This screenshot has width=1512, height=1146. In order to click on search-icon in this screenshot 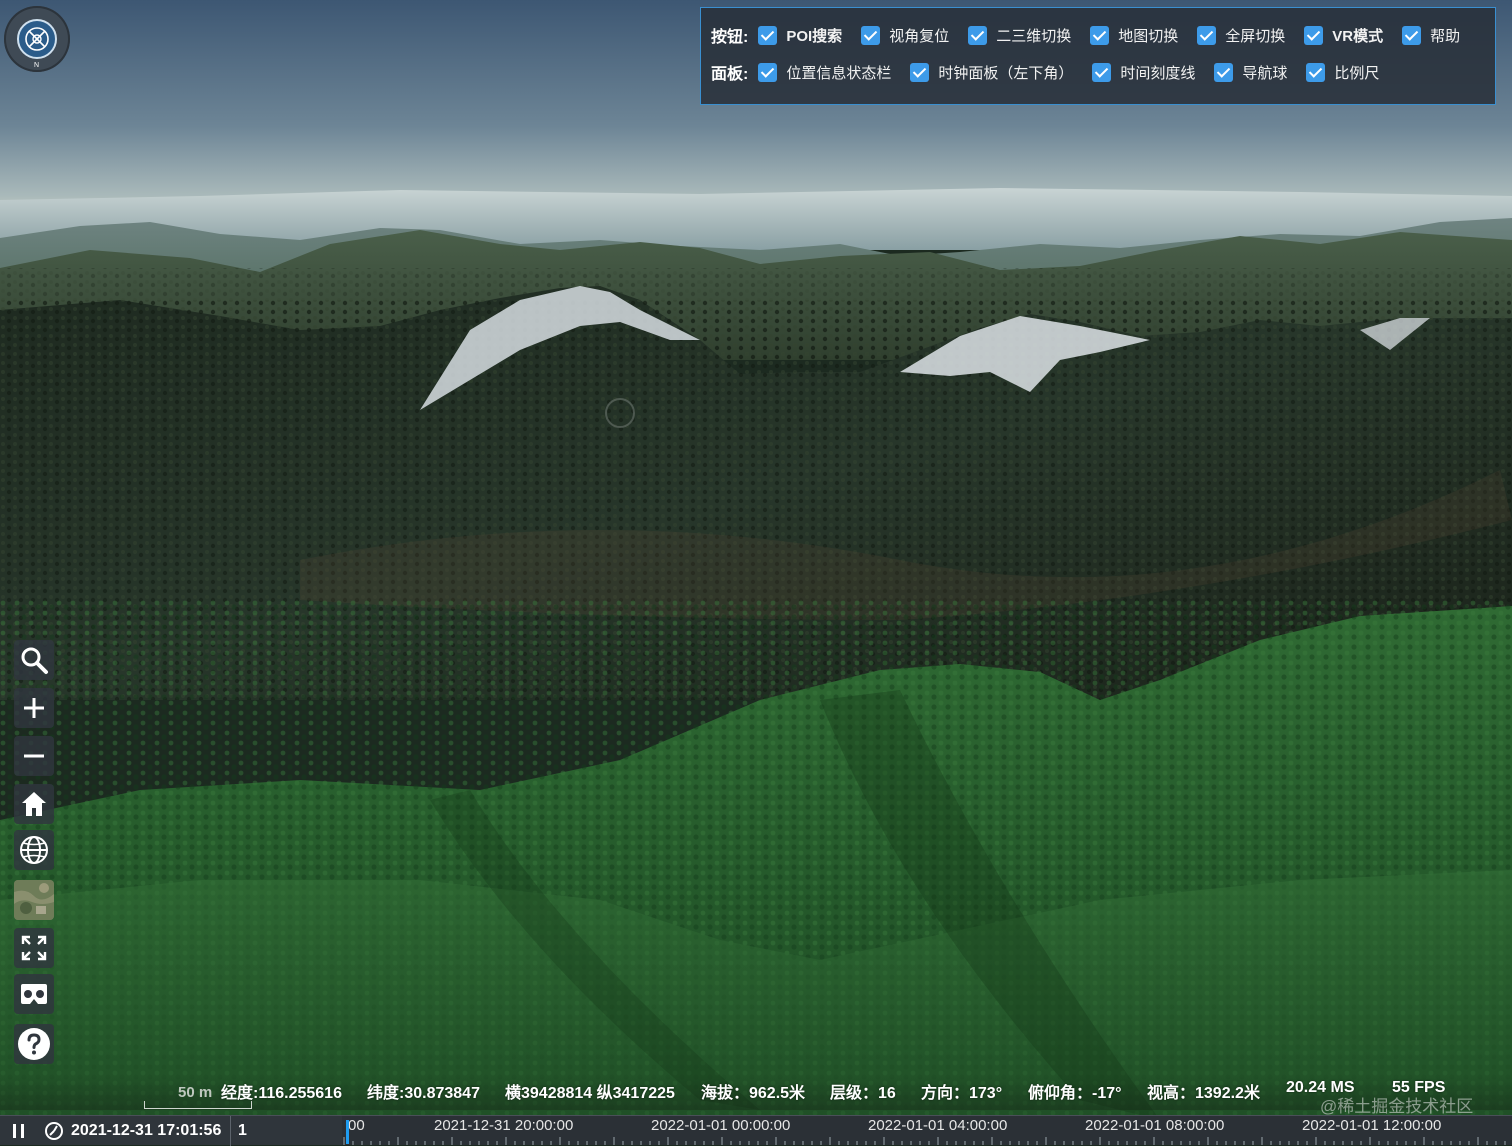, I will do `click(34, 660)`.